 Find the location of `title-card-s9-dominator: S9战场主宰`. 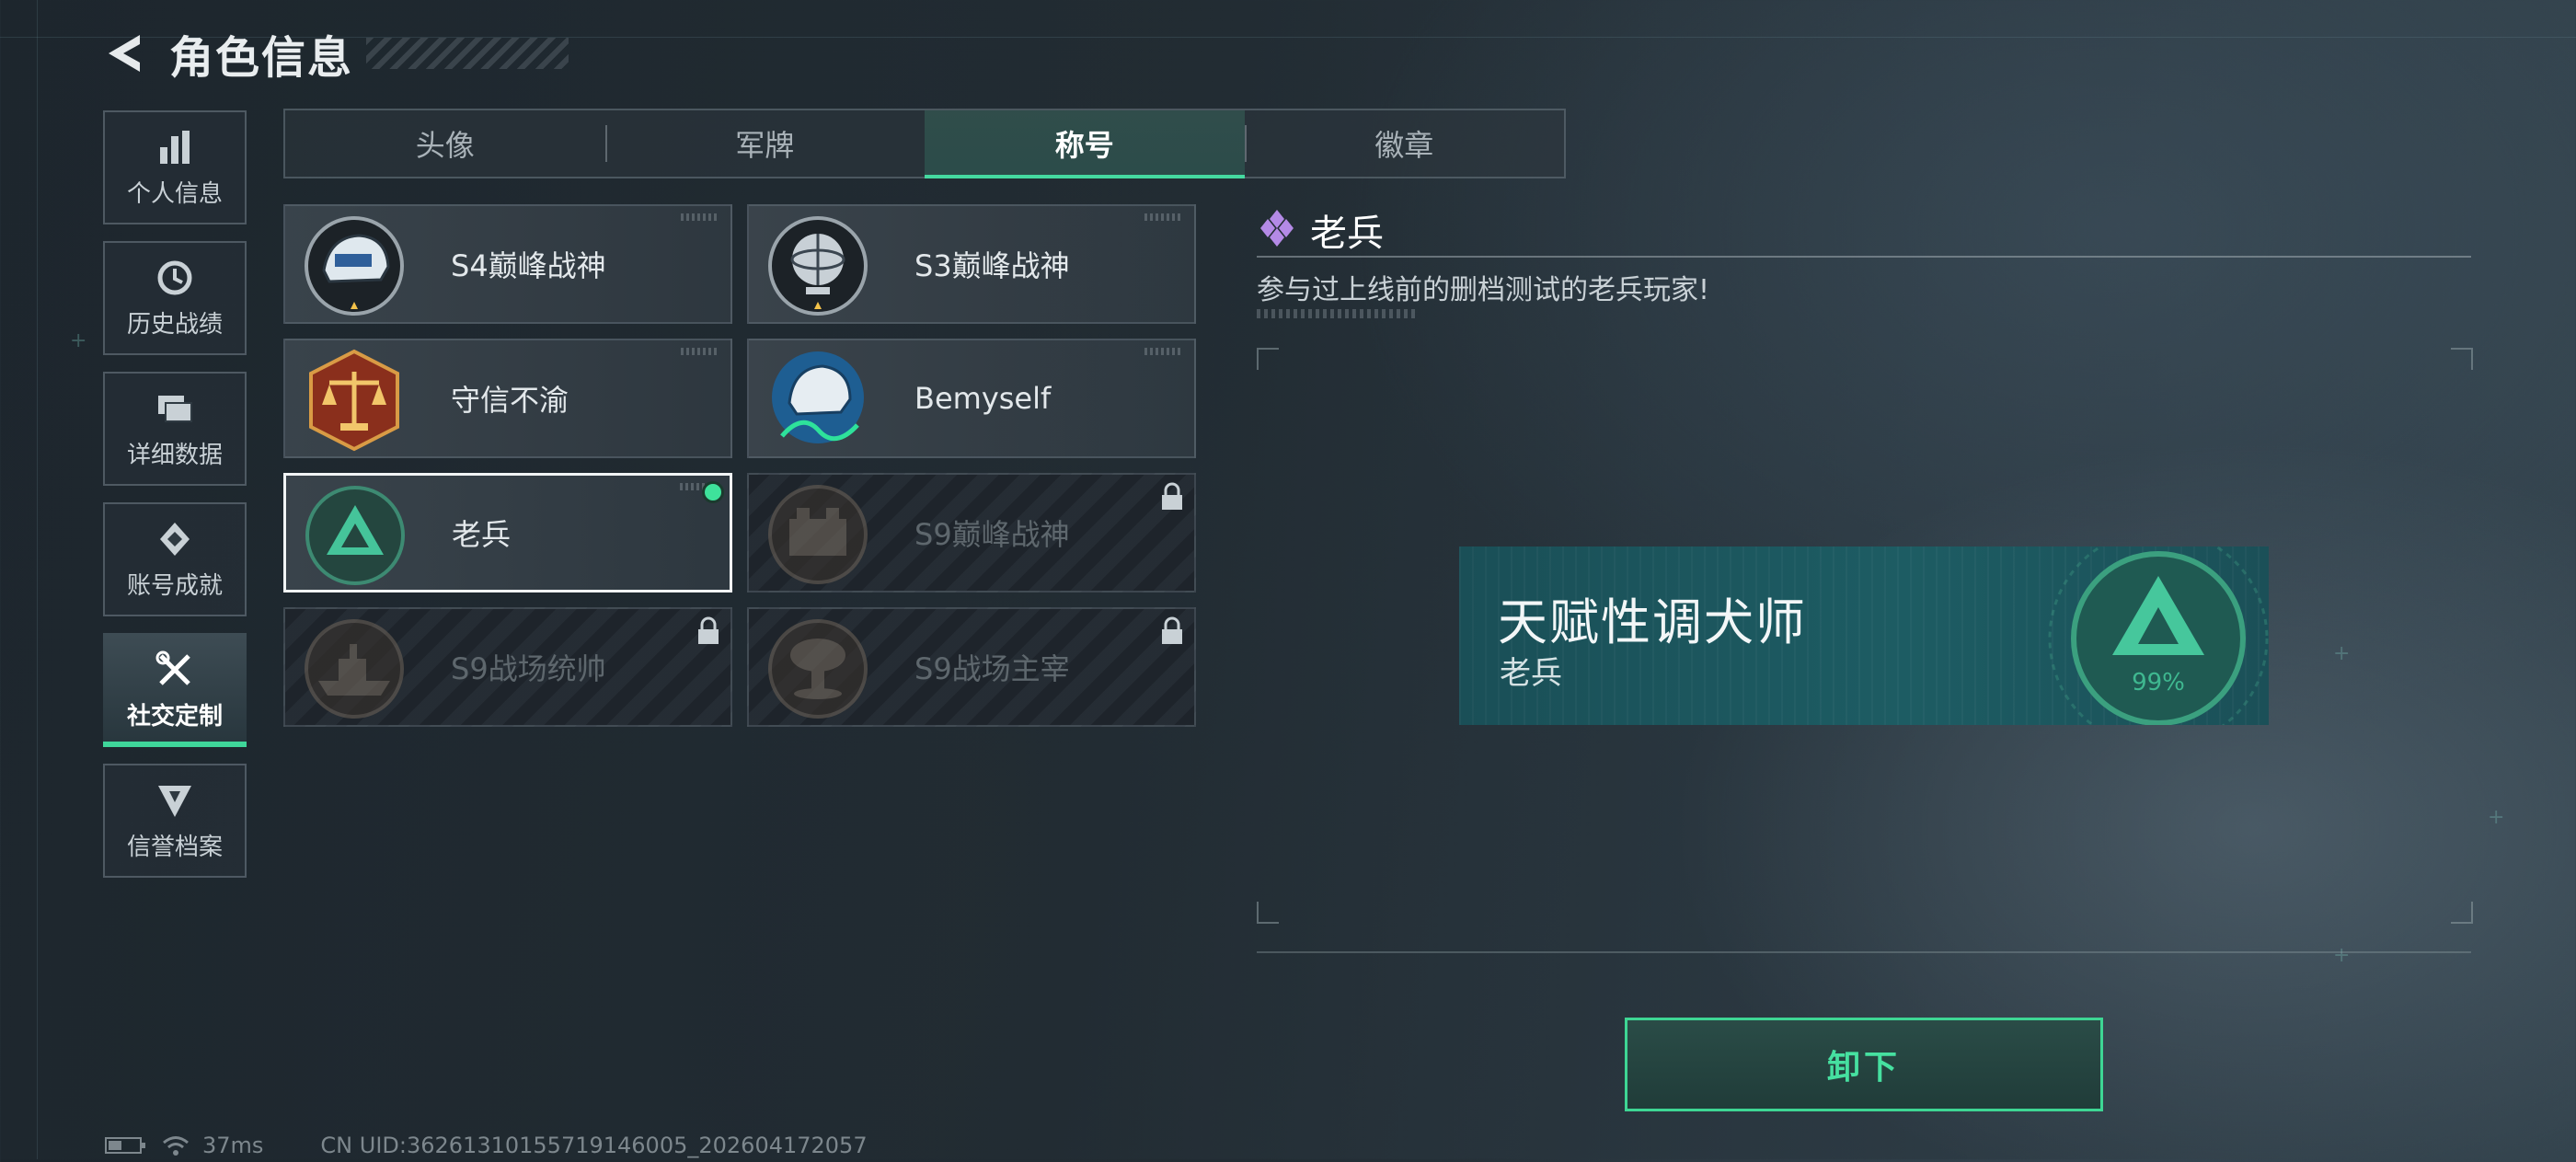

title-card-s9-dominator: S9战场主宰 is located at coordinates (972, 667).